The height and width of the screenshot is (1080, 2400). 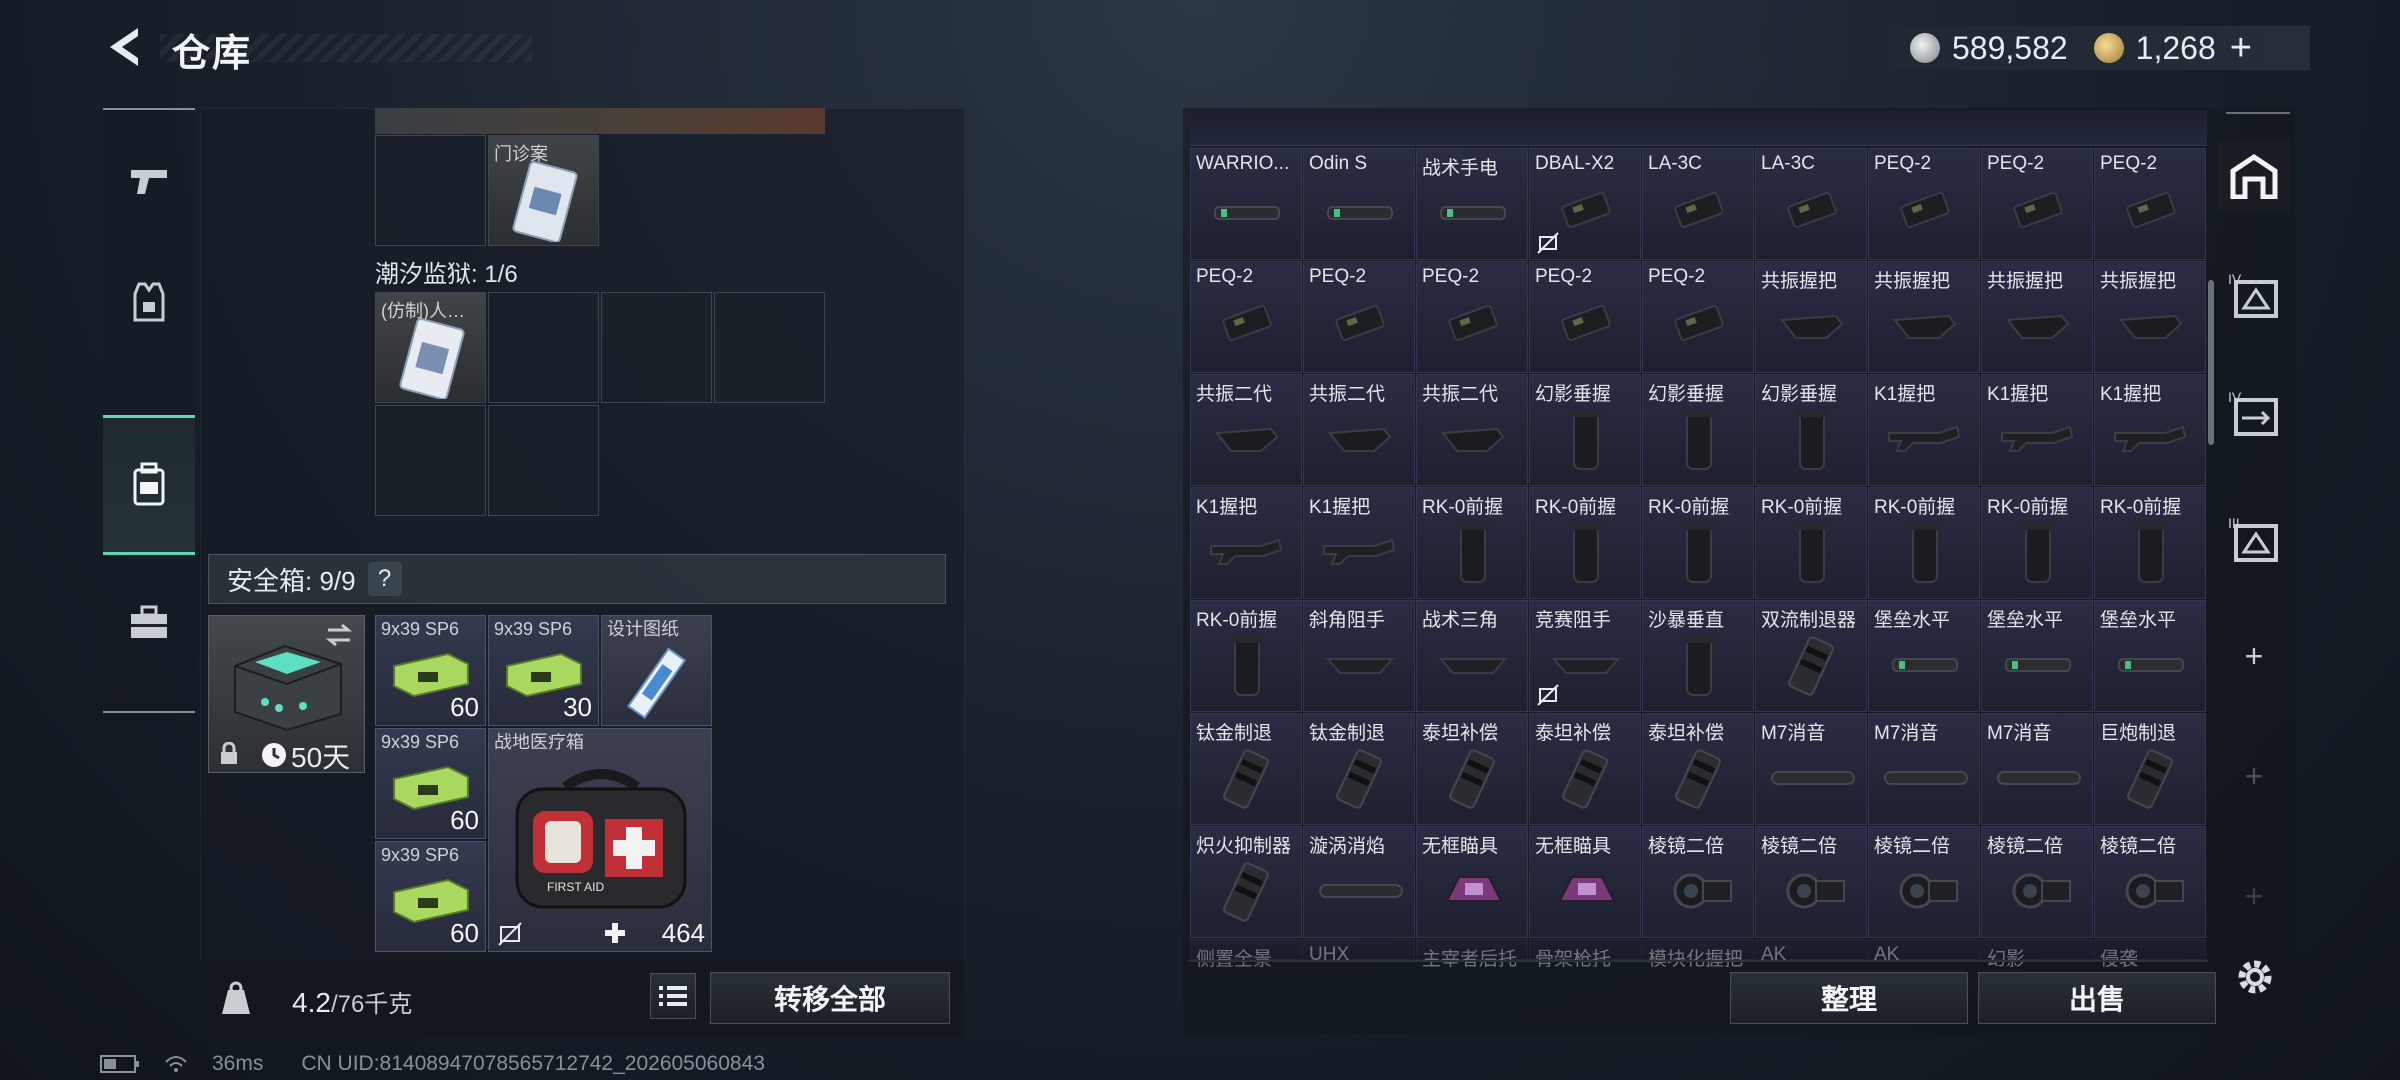 I want to click on back-arrow-icon, so click(x=125, y=47).